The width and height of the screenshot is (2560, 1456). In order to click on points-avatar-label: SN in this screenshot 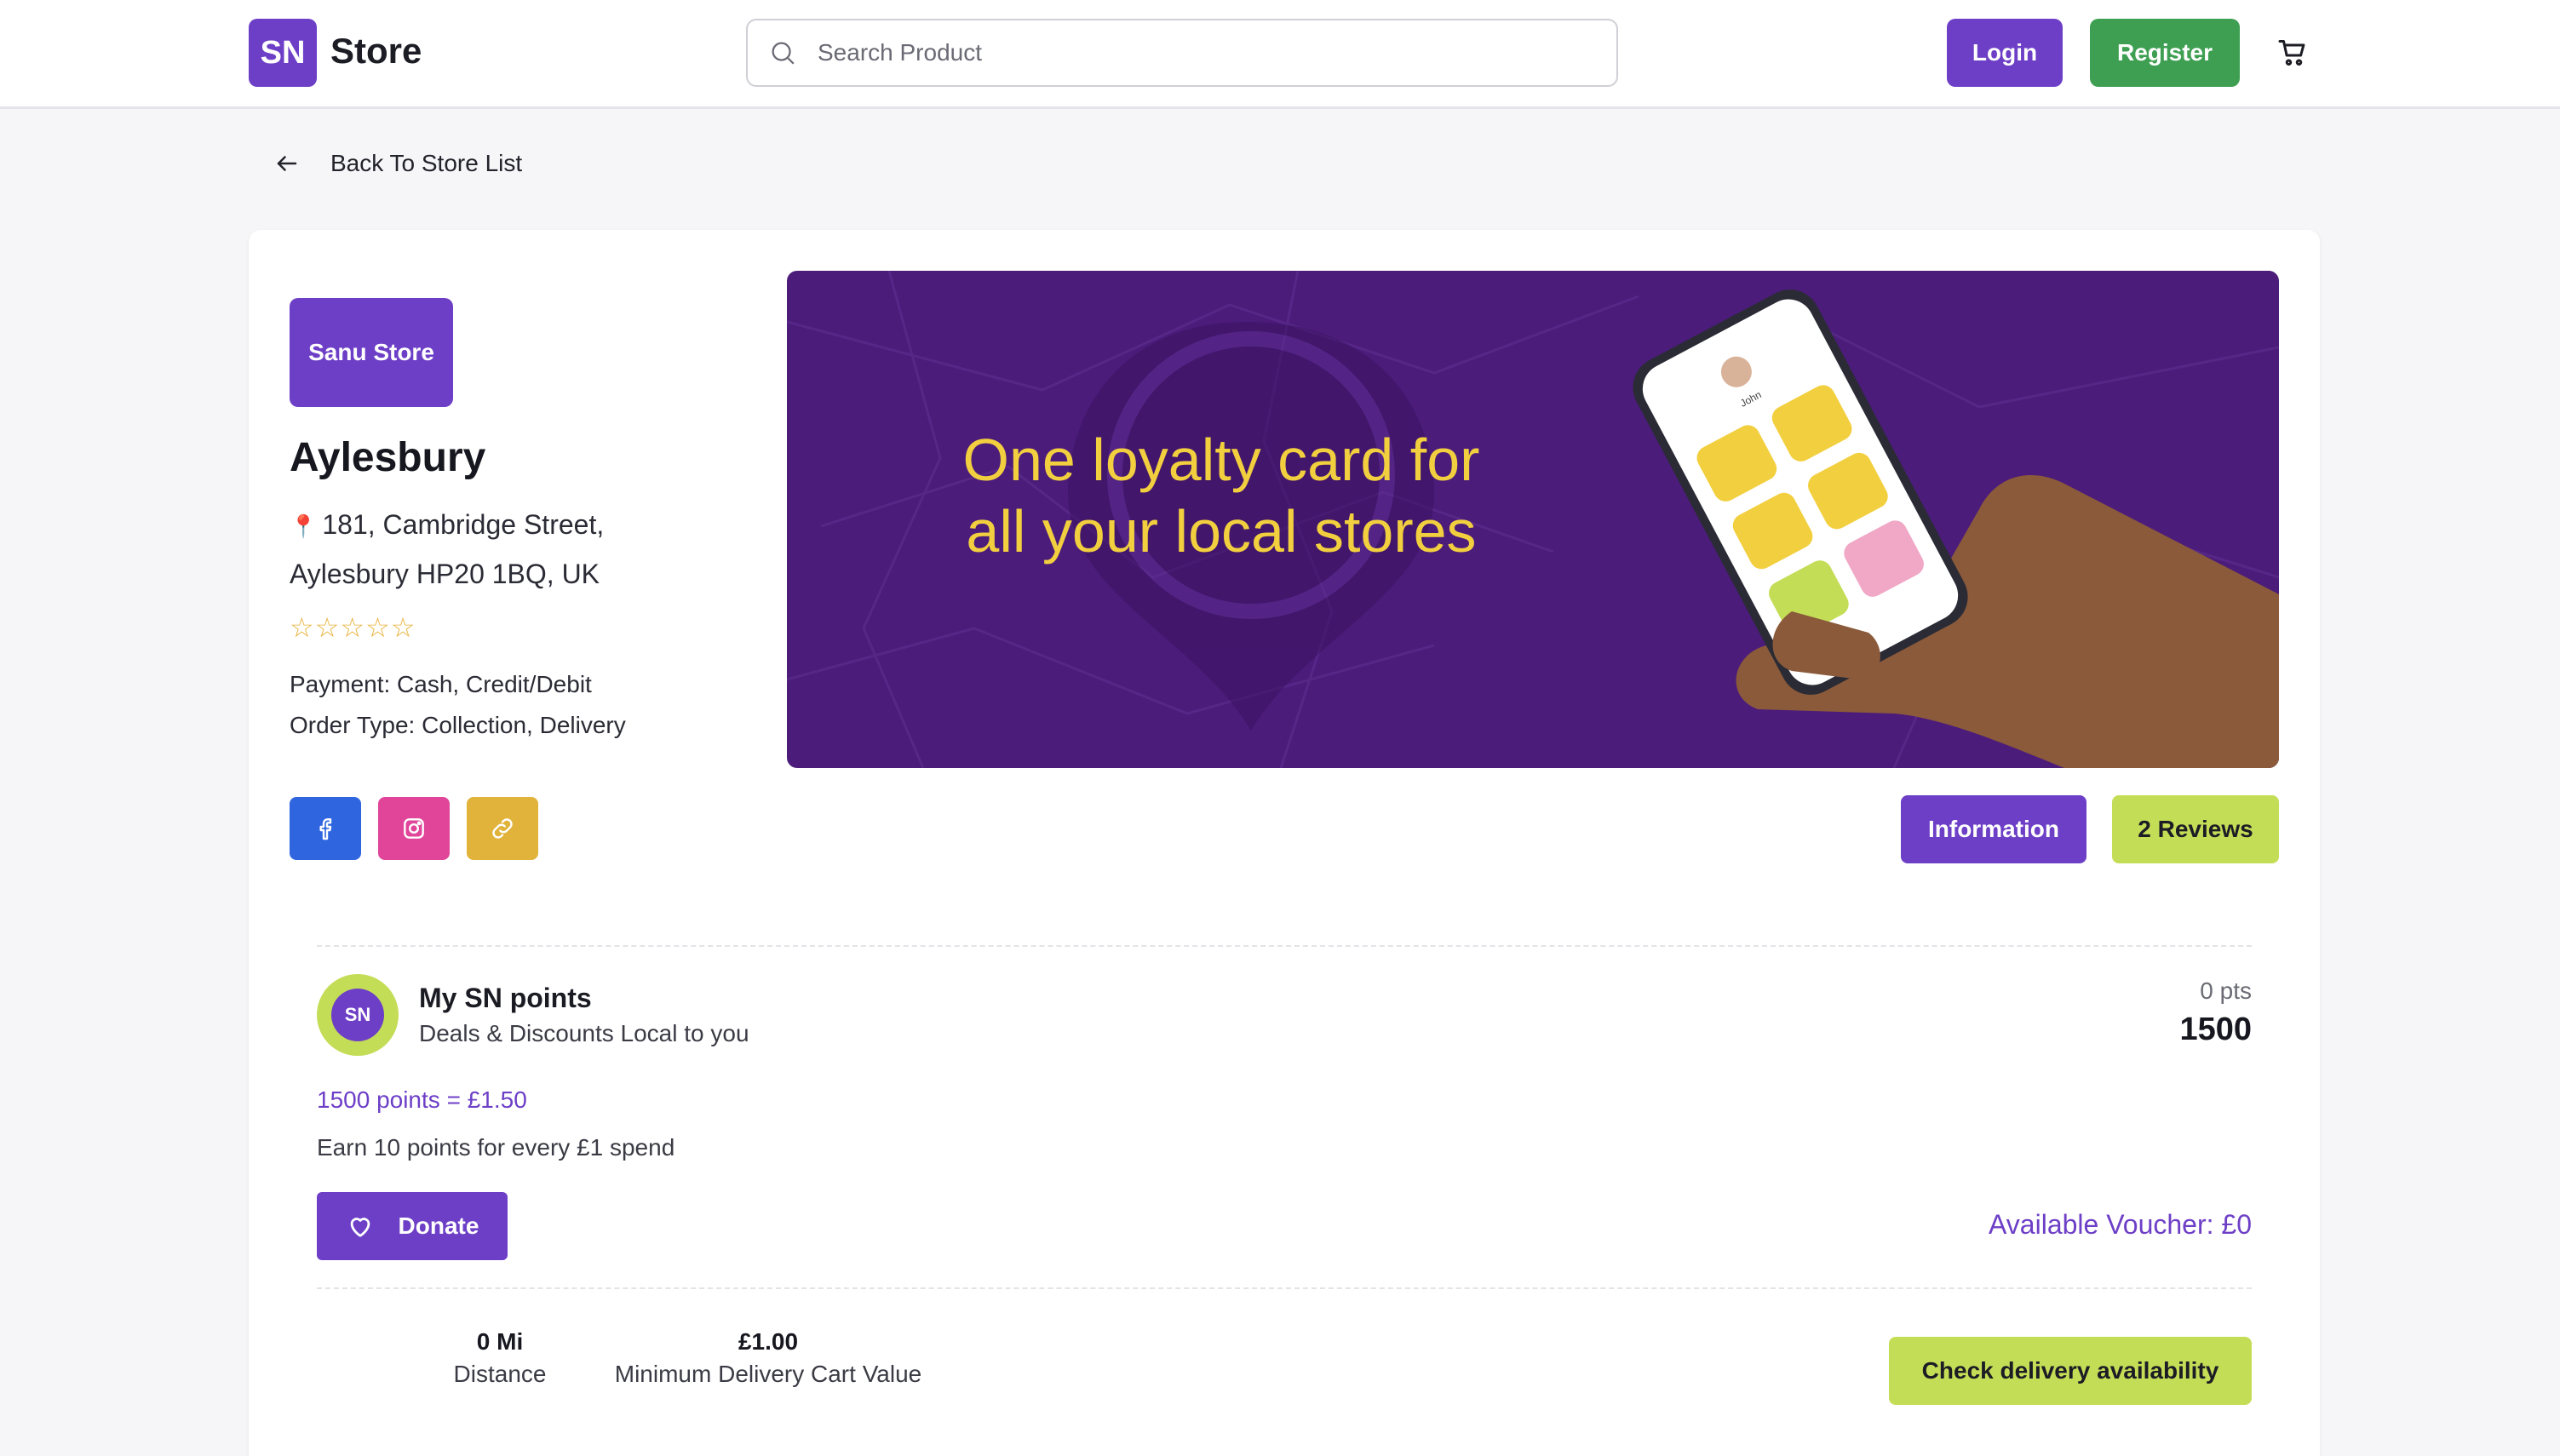, I will do `click(358, 1015)`.